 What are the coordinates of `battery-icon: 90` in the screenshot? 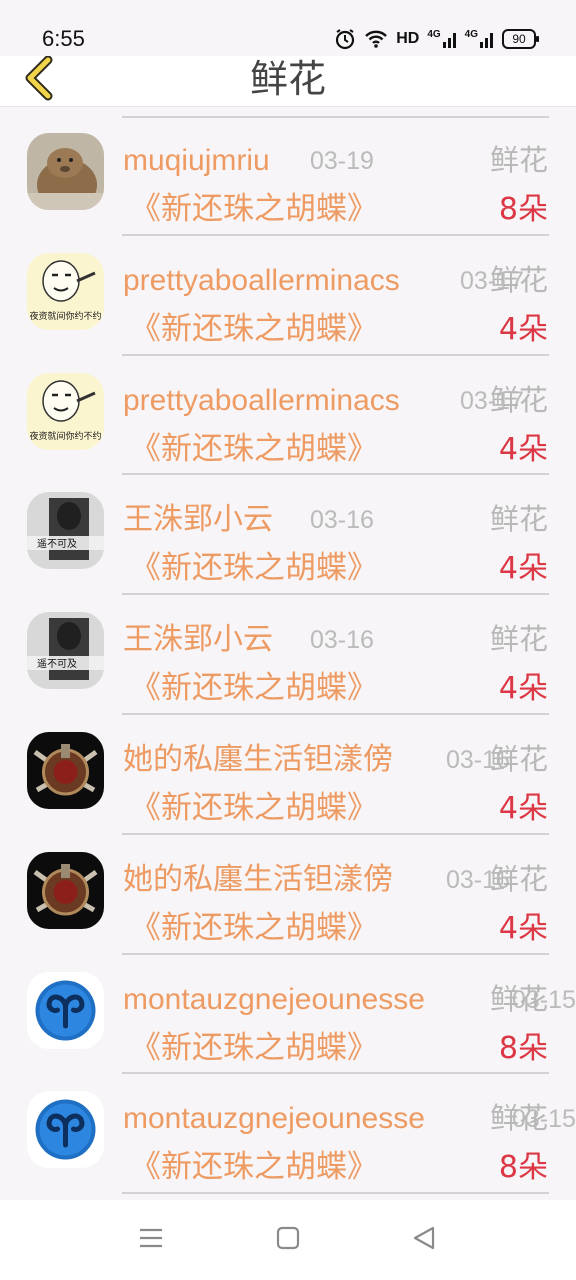 It's located at (520, 39).